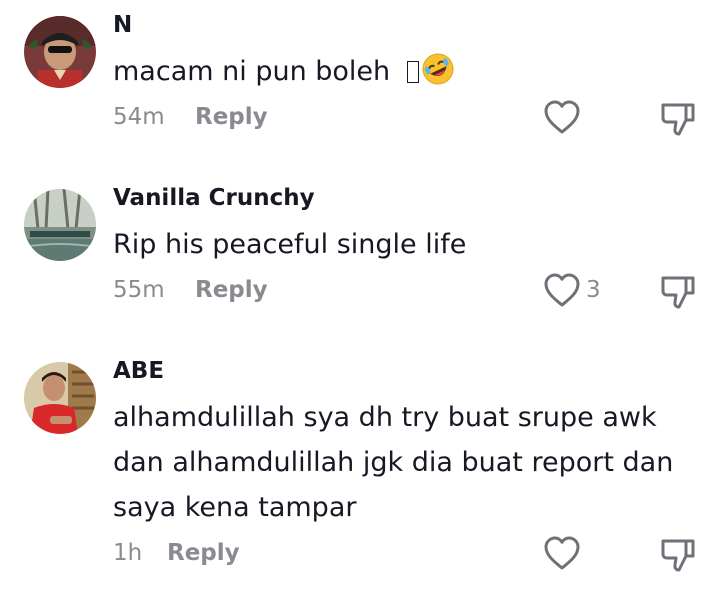 This screenshot has height=592, width=720. What do you see at coordinates (122, 25) in the screenshot?
I see `comment-username: N` at bounding box center [122, 25].